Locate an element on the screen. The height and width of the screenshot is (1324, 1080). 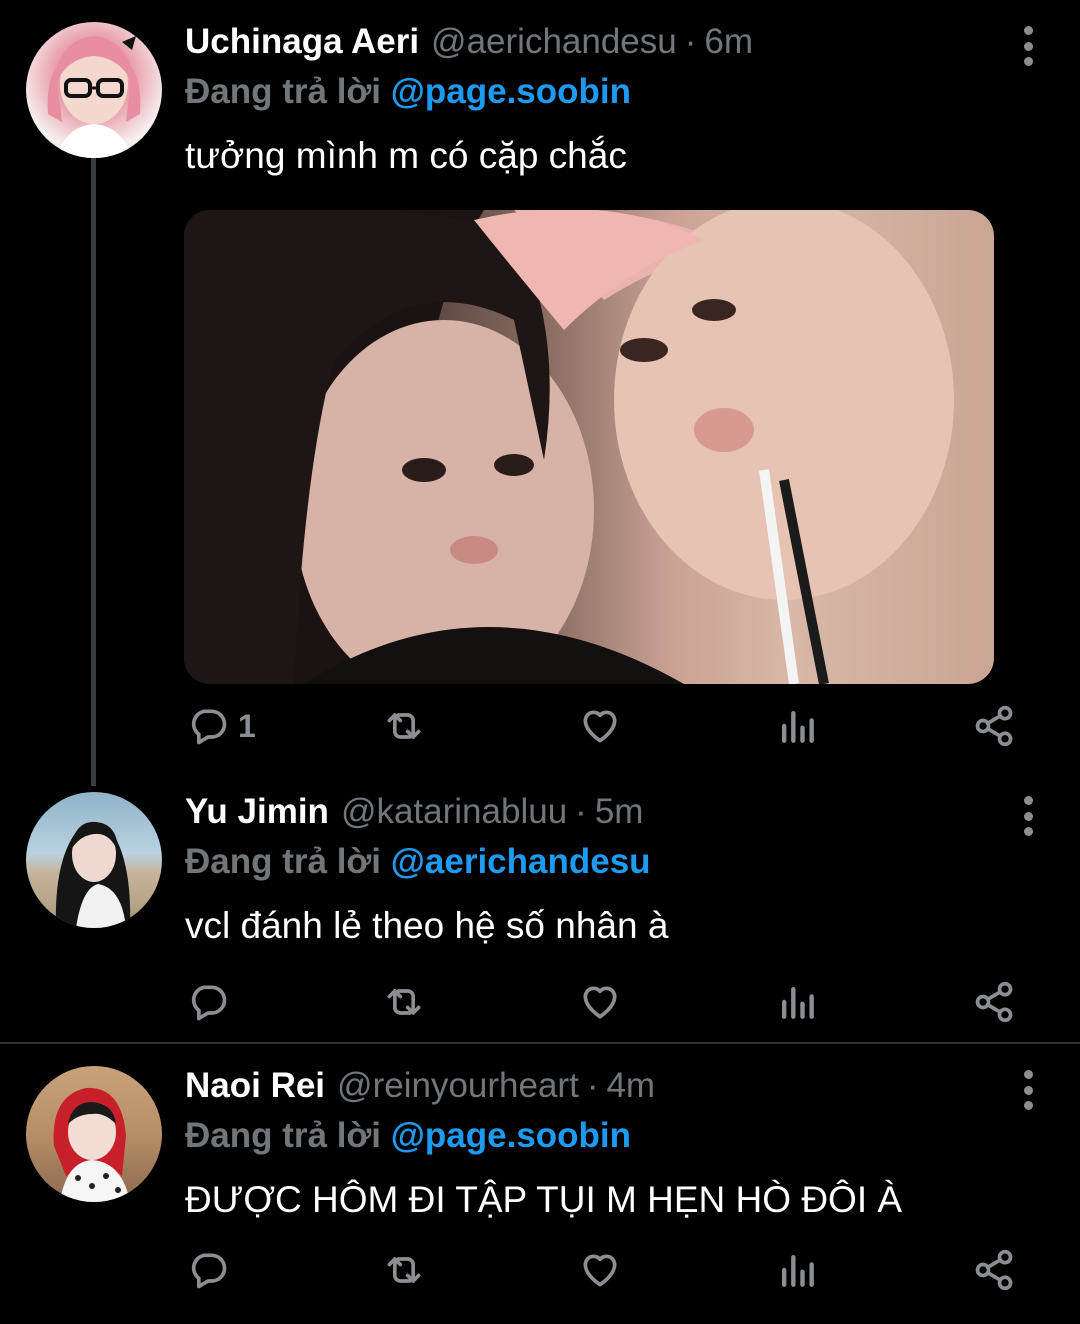
tweet-text: tưởng mình m có cặp chắc is located at coordinates (406, 155).